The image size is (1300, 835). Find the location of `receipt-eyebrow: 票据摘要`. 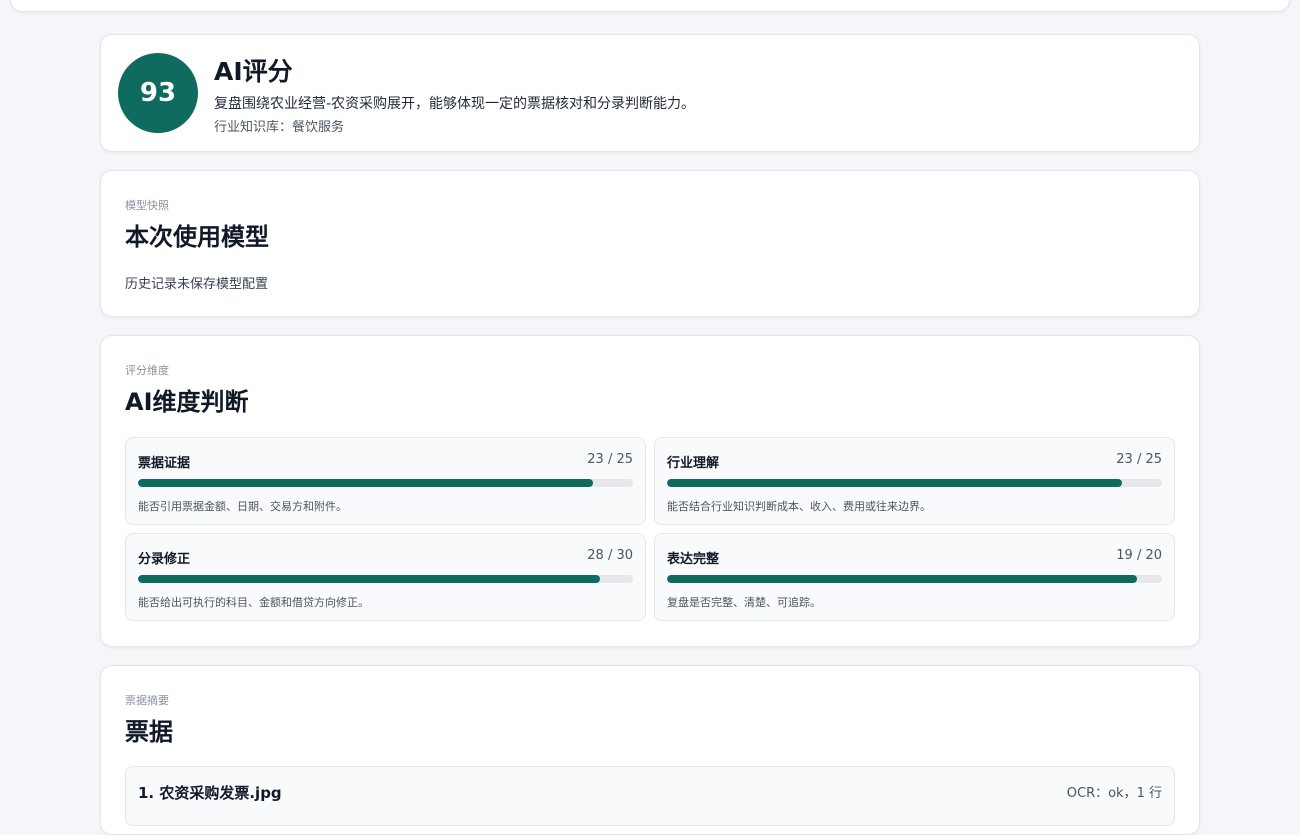

receipt-eyebrow: 票据摘要 is located at coordinates (147, 700).